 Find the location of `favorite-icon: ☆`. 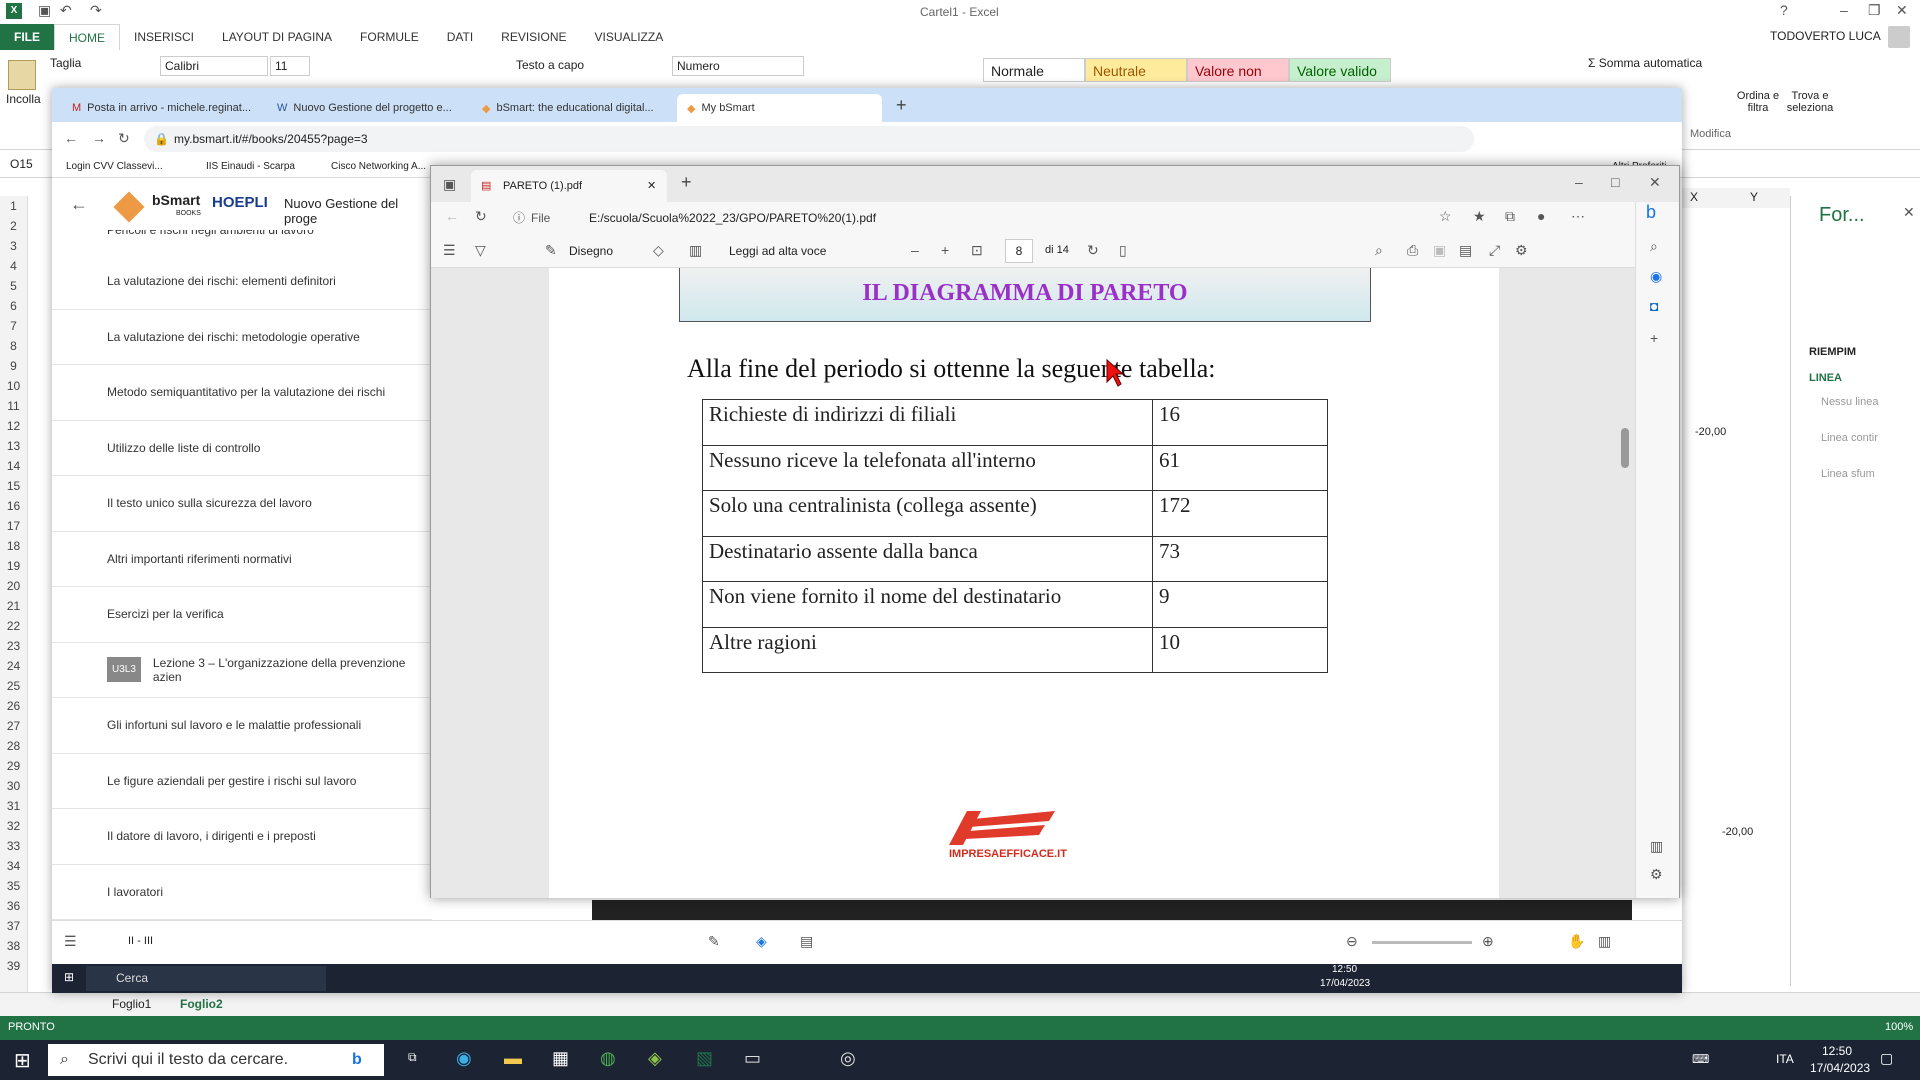

favorite-icon: ☆ is located at coordinates (1445, 216).